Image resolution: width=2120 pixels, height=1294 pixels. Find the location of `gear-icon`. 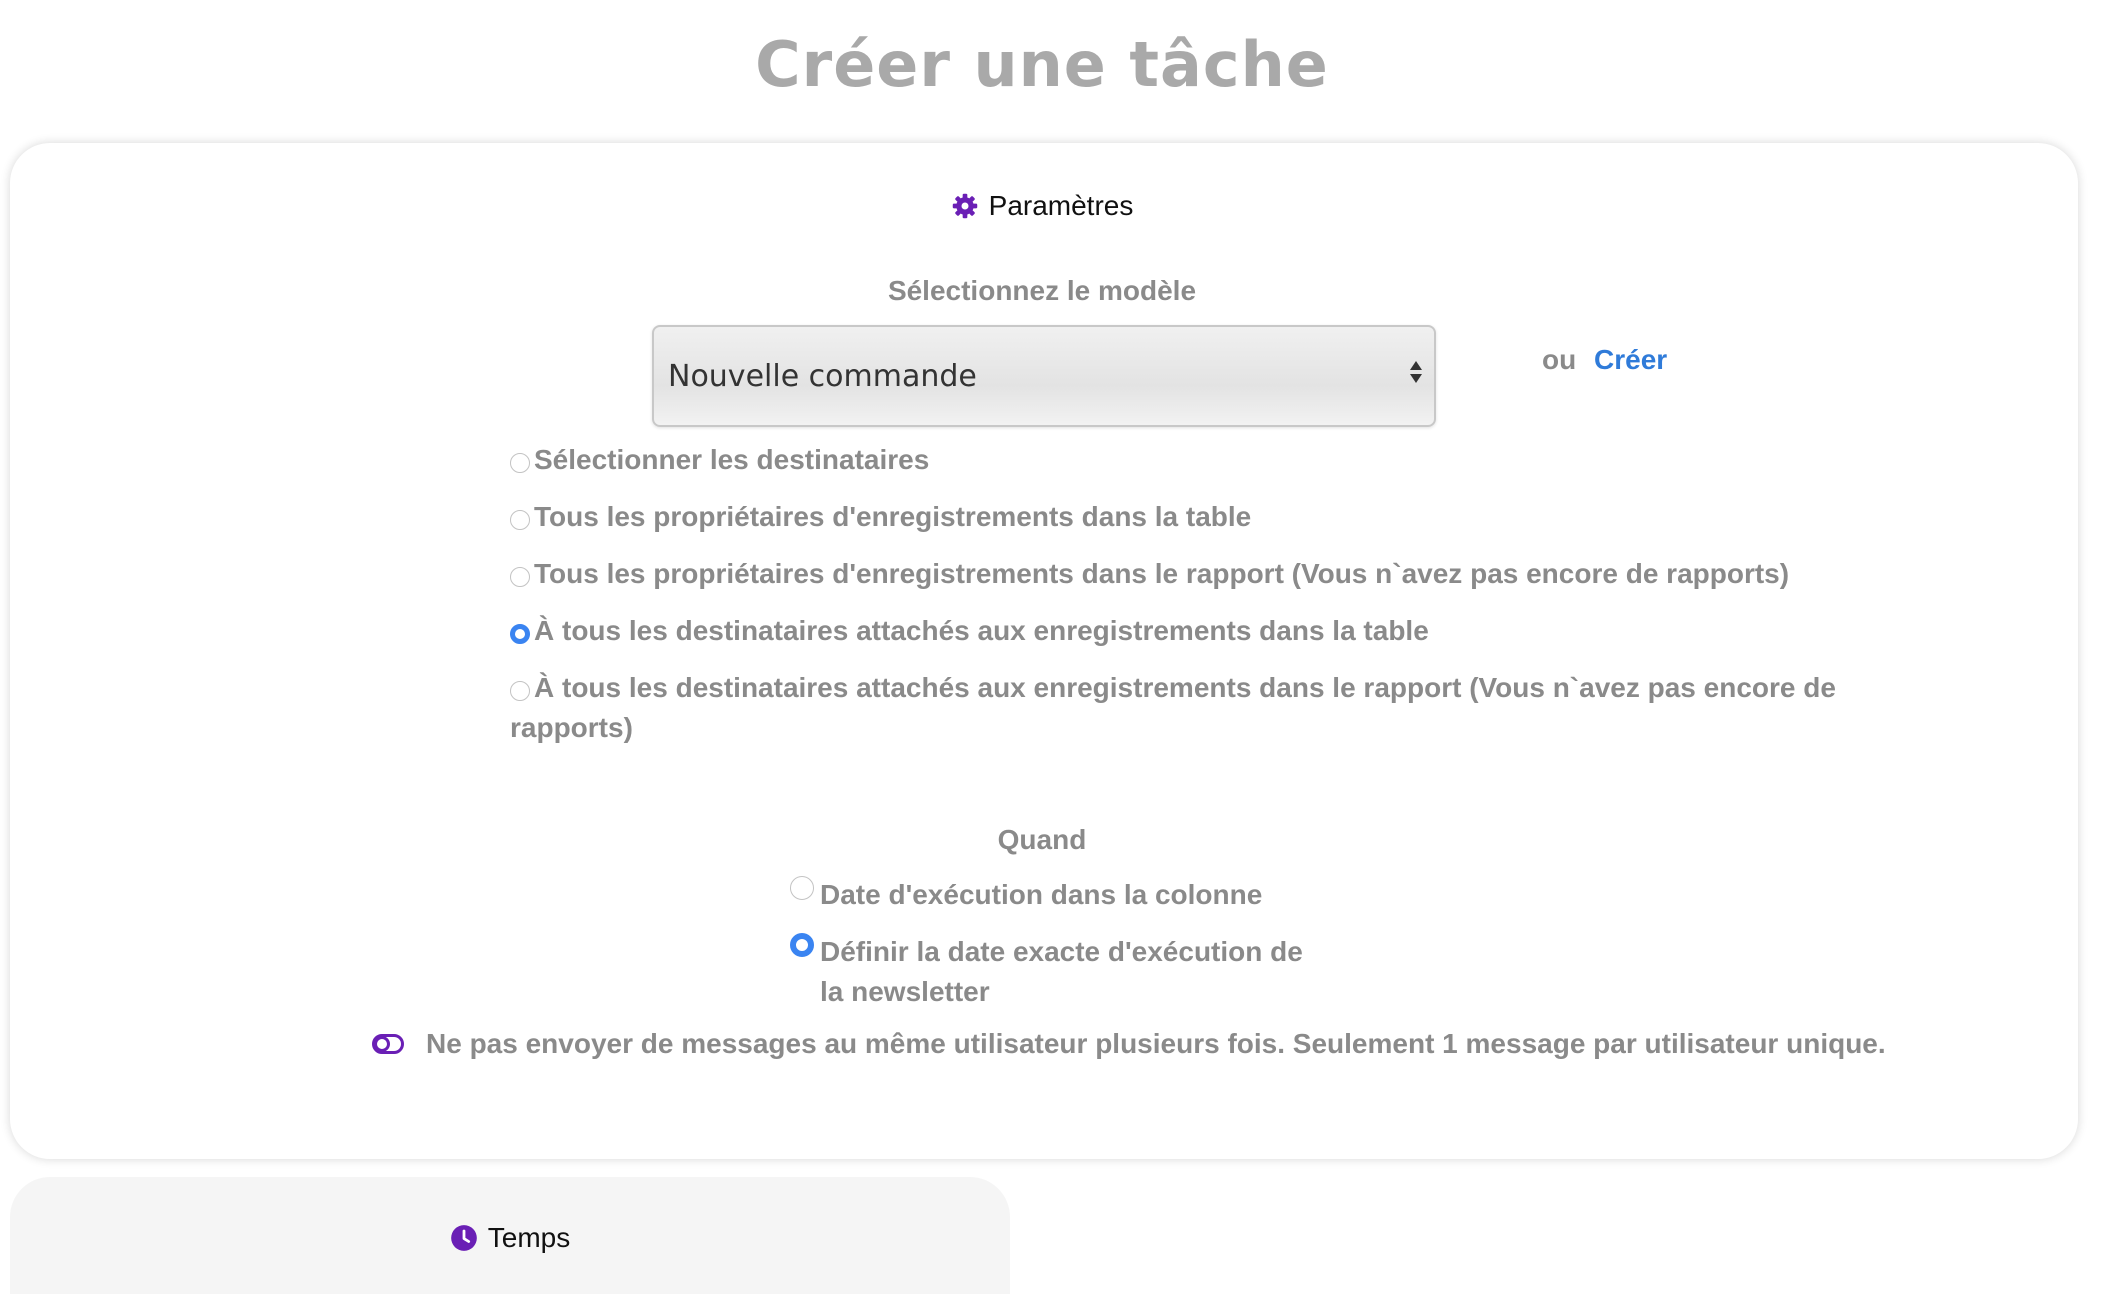

gear-icon is located at coordinates (964, 206).